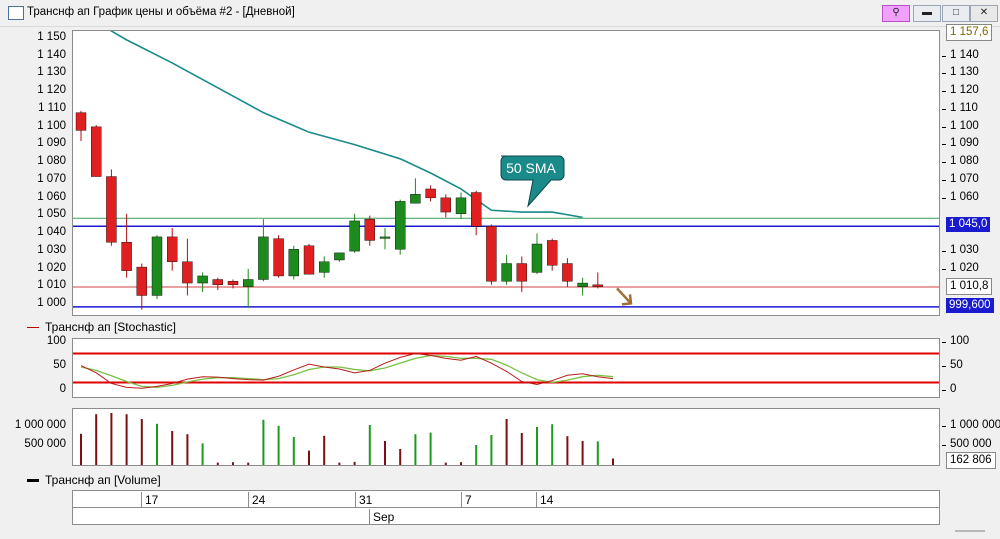  I want to click on last-high-label: 1 157,6, so click(969, 32).